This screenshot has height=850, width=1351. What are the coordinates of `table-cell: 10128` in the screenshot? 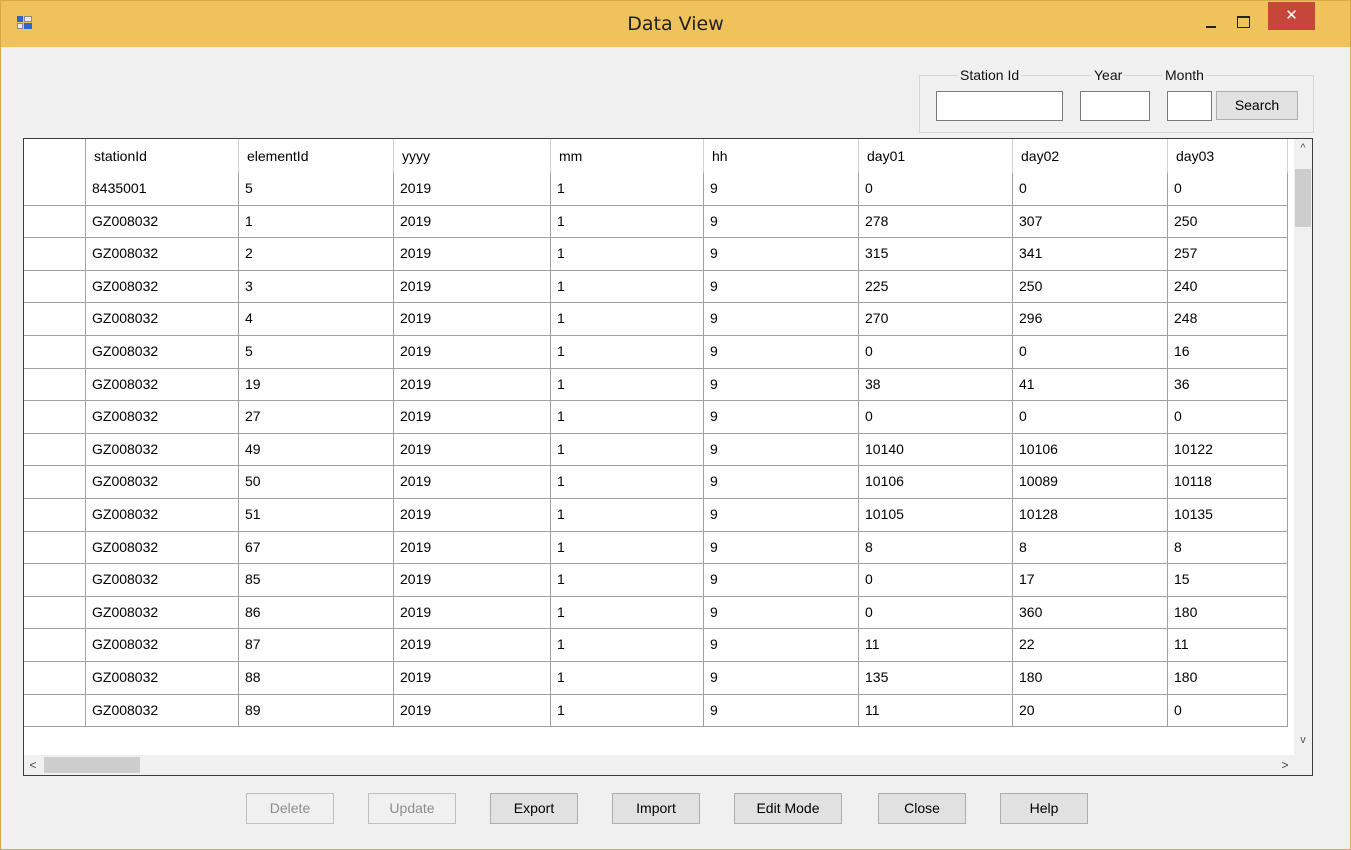 It's located at (1090, 515).